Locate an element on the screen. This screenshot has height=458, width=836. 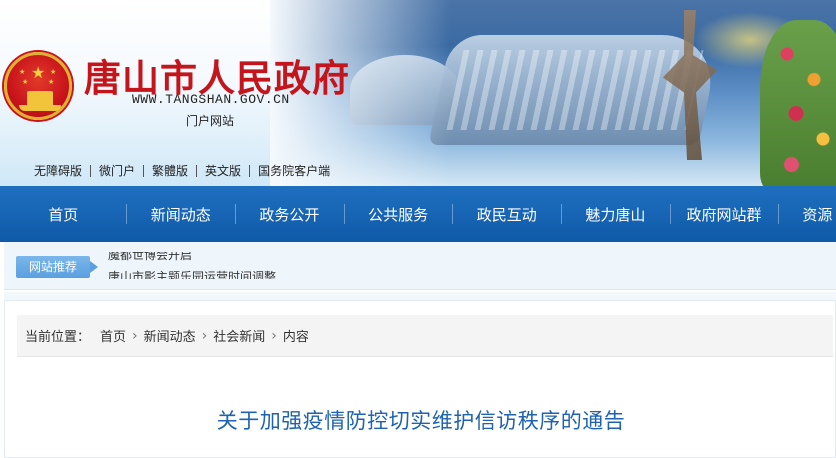
recommend-bar: 网站推荐 魔都世博会开启 唐山市影主题乐园运营时间调整 is located at coordinates (420, 266).